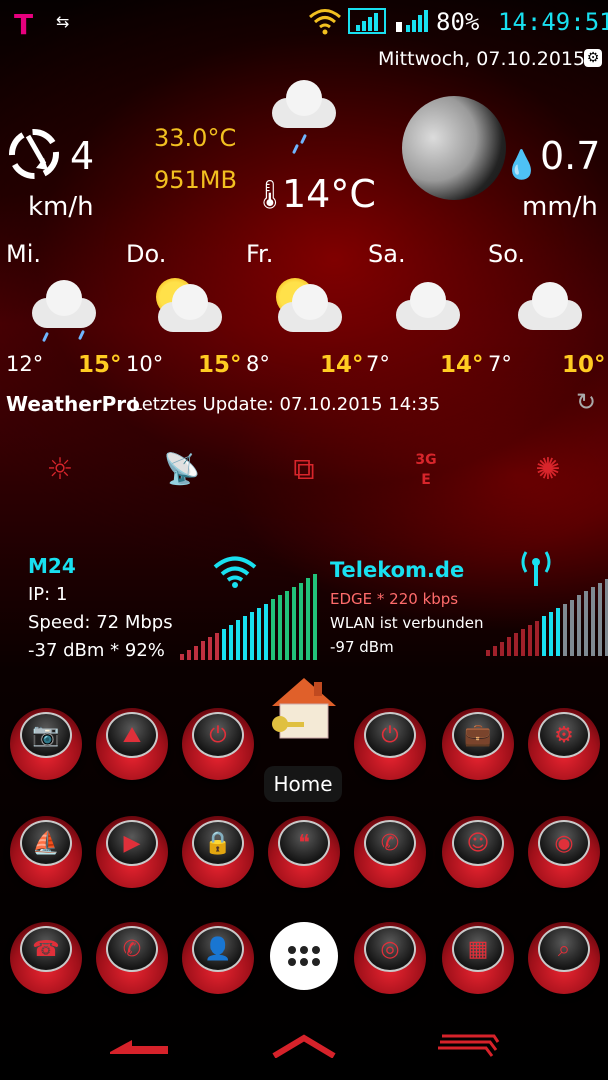  I want to click on wind-icon, so click(35, 156).